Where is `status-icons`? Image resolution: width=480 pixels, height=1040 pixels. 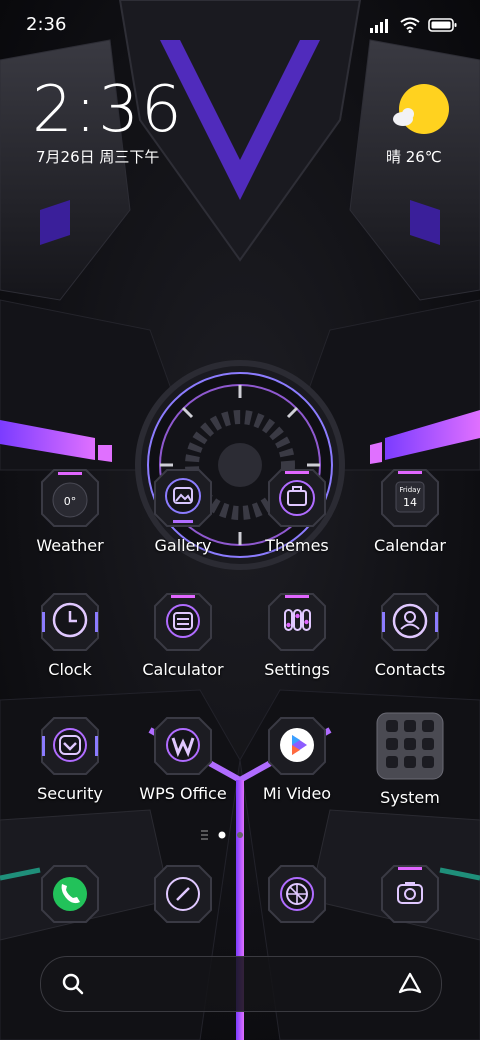 status-icons is located at coordinates (414, 25).